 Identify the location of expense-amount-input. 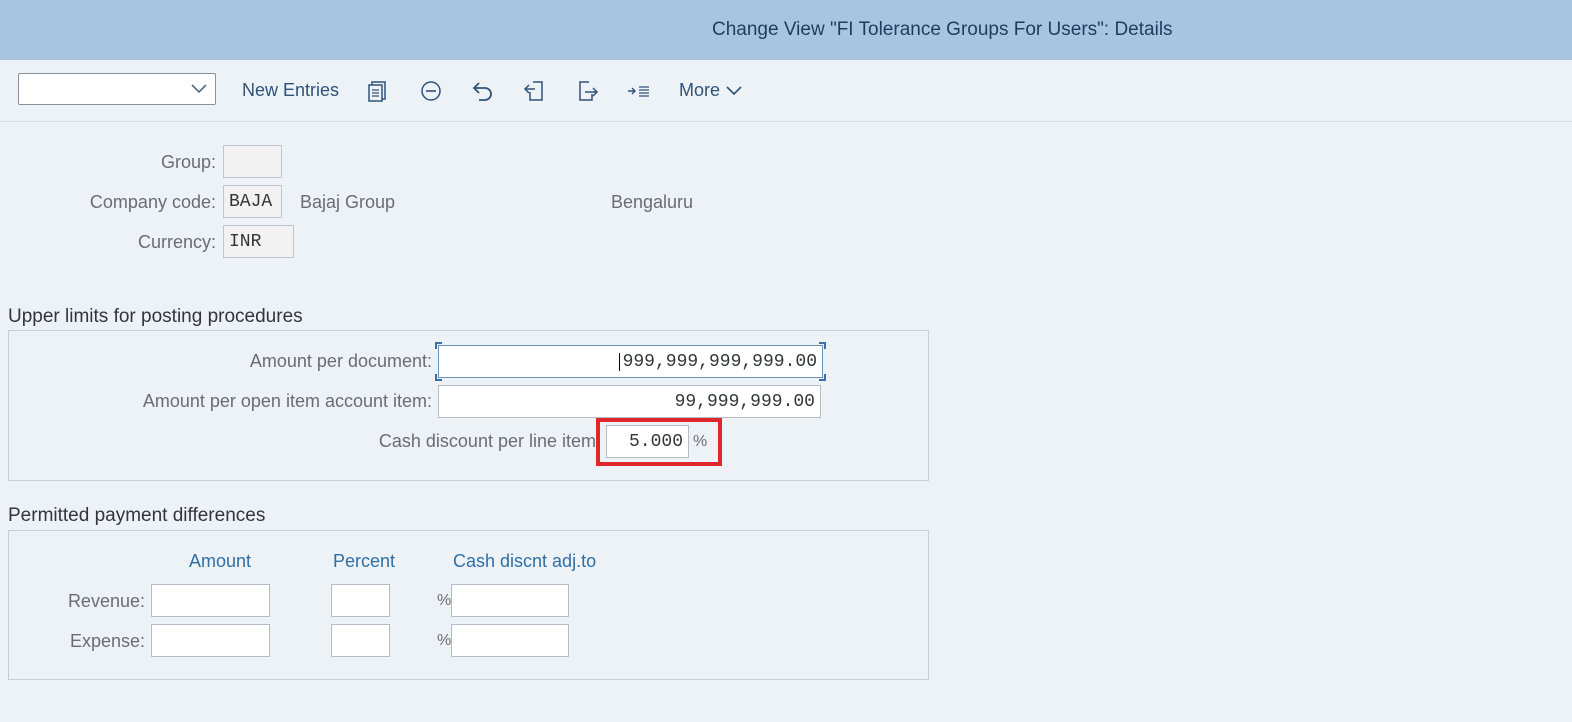
(210, 640).